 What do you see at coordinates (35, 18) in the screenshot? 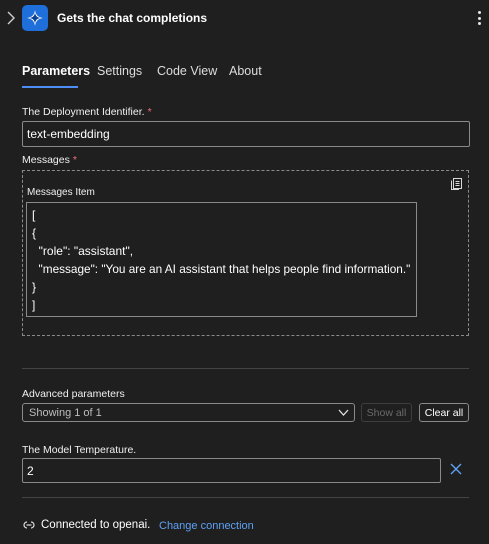
I see `app-sparkle-icon` at bounding box center [35, 18].